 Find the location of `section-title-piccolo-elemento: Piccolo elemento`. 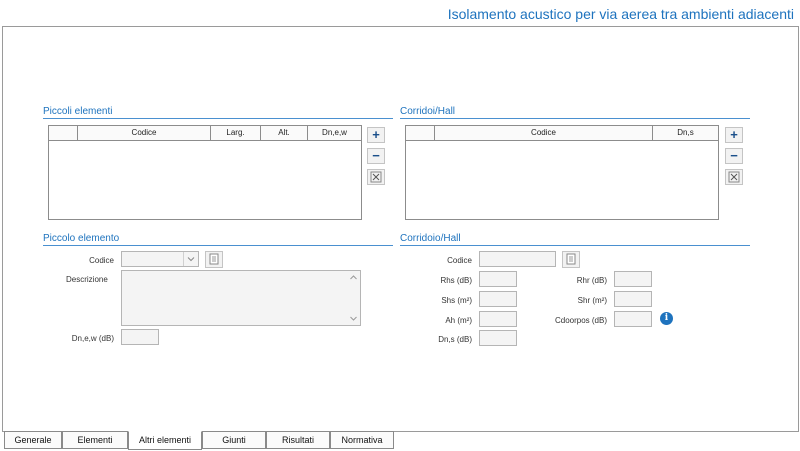

section-title-piccolo-elemento: Piccolo elemento is located at coordinates (81, 238).